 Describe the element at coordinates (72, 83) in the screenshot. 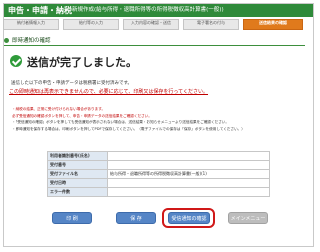

I see `completion-message: 送信した以下の申告・申請データは税務署に受付済みです。` at that location.